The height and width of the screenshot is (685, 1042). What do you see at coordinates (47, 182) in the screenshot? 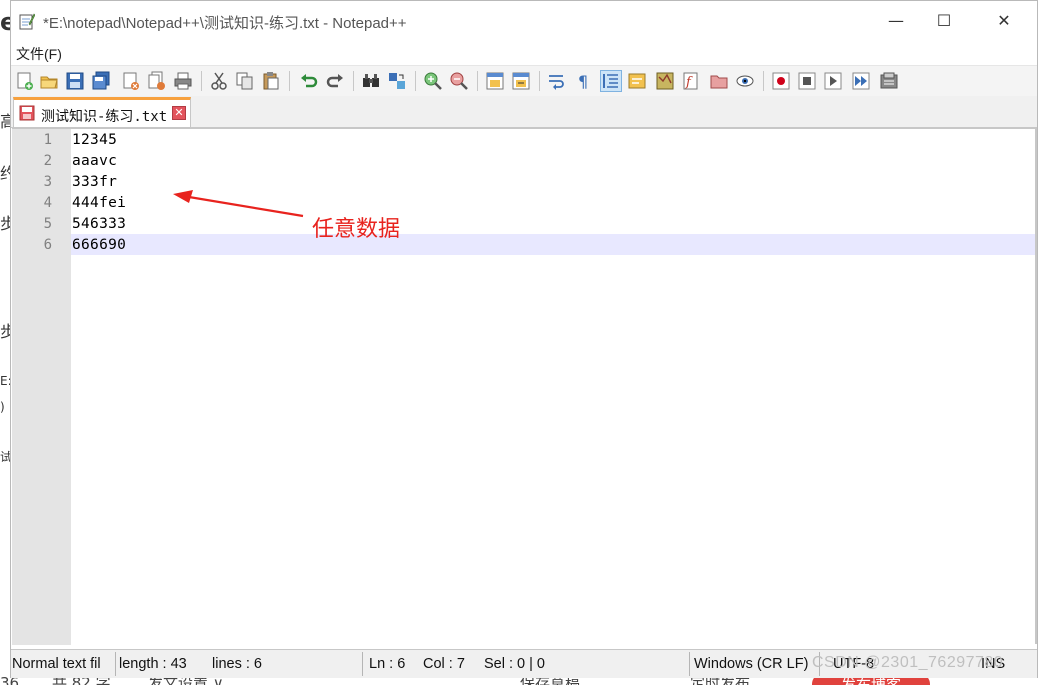
I see `line-number: 3` at bounding box center [47, 182].